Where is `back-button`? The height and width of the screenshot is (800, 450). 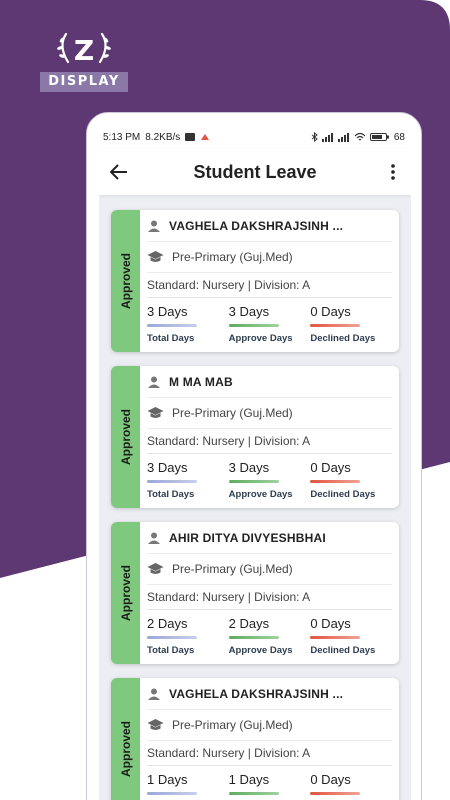 back-button is located at coordinates (119, 172).